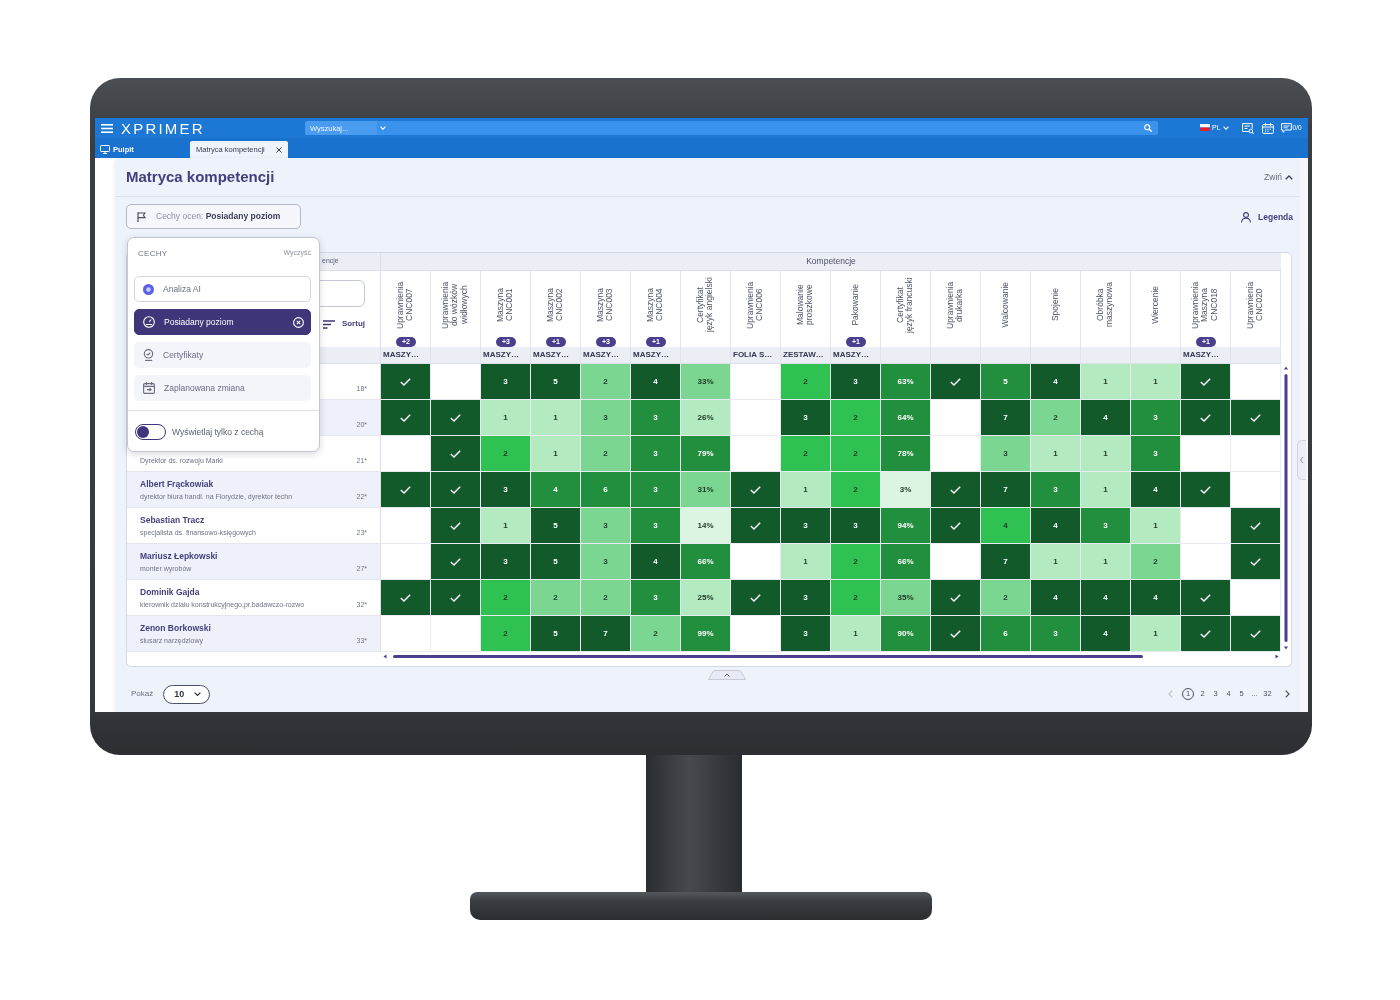  Describe the element at coordinates (1055, 305) in the screenshot. I see `column-header: Spojenie` at that location.